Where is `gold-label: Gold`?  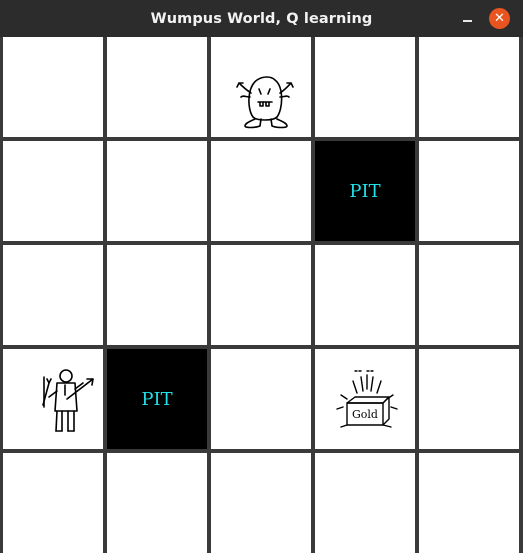 gold-label: Gold is located at coordinates (365, 414).